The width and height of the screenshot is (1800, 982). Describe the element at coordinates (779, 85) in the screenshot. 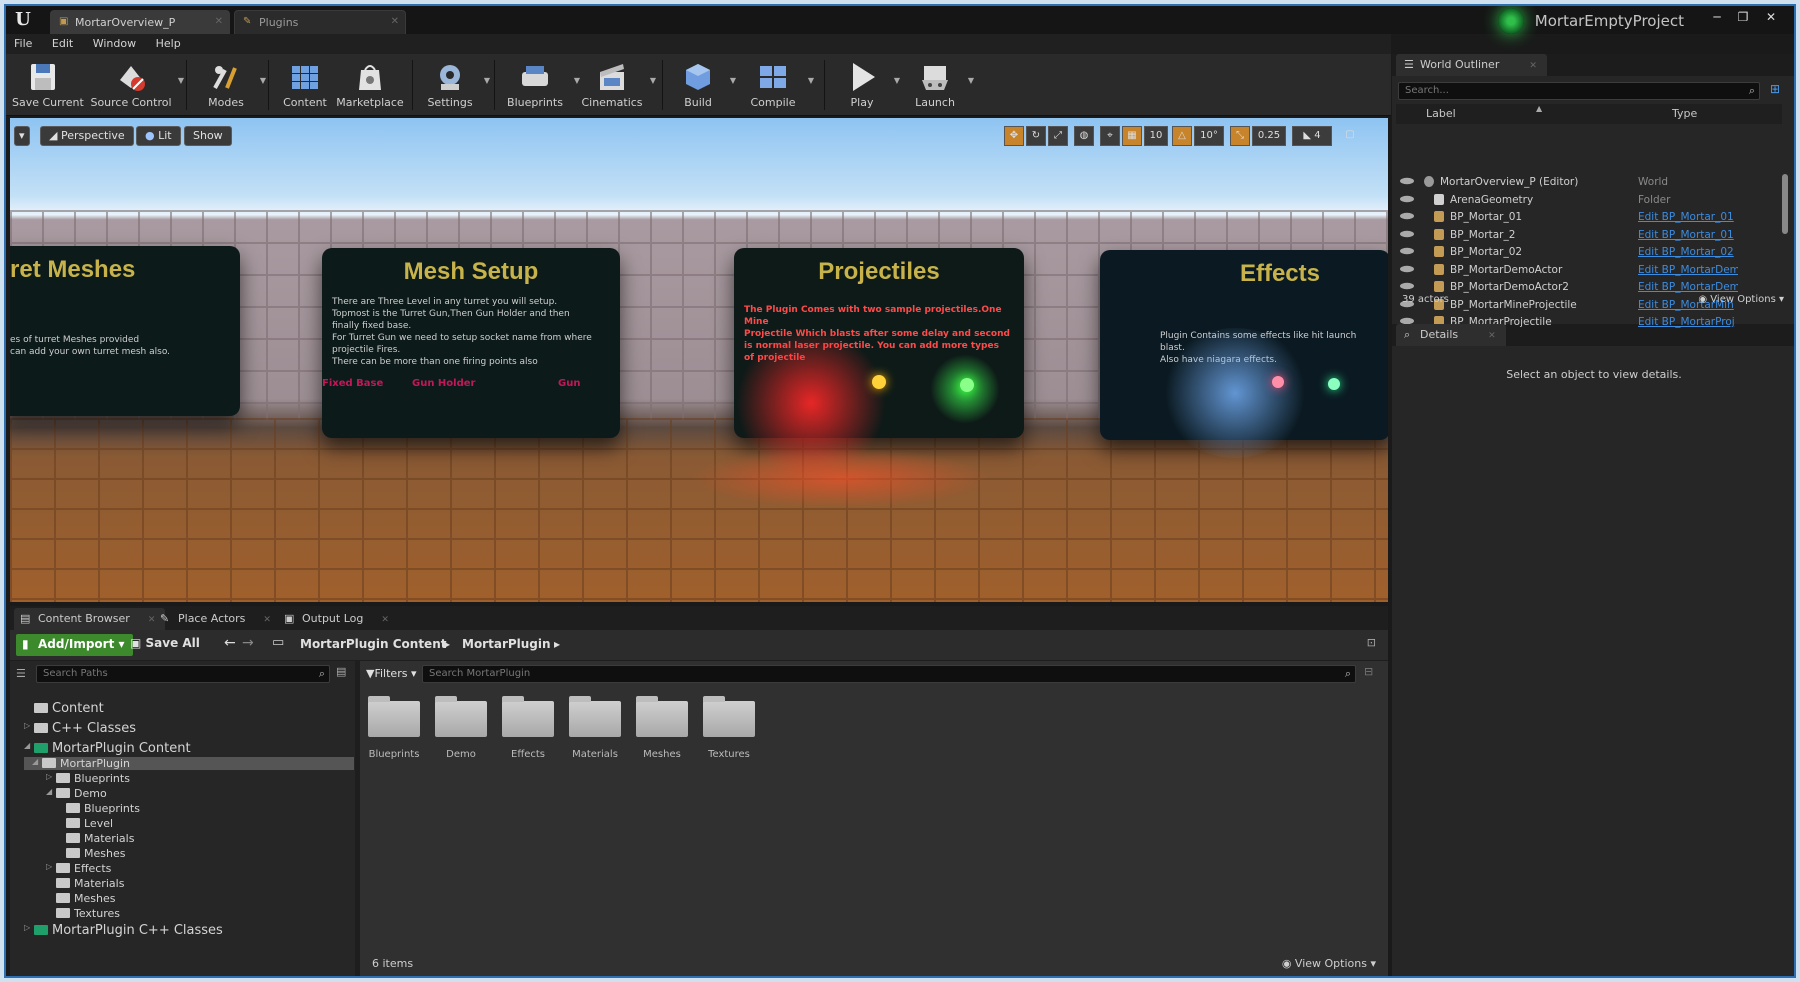

I see `compile-button: Compile ▼` at that location.